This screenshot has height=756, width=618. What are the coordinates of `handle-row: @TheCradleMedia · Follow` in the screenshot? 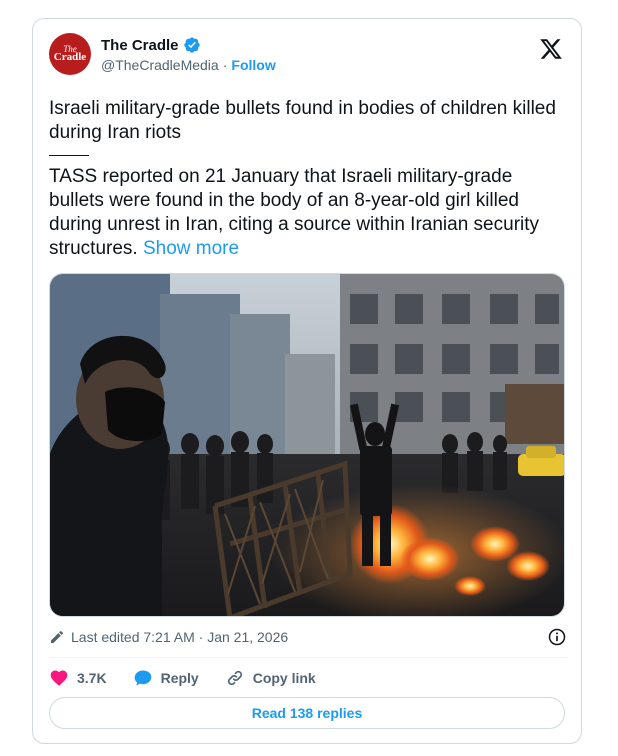 It's located at (188, 65).